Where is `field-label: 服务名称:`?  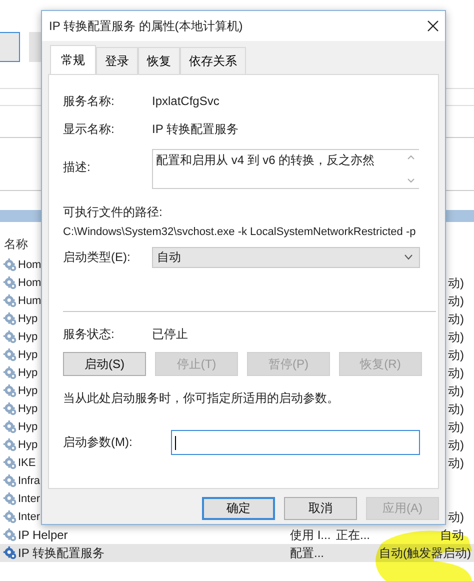 field-label: 服务名称: is located at coordinates (89, 101).